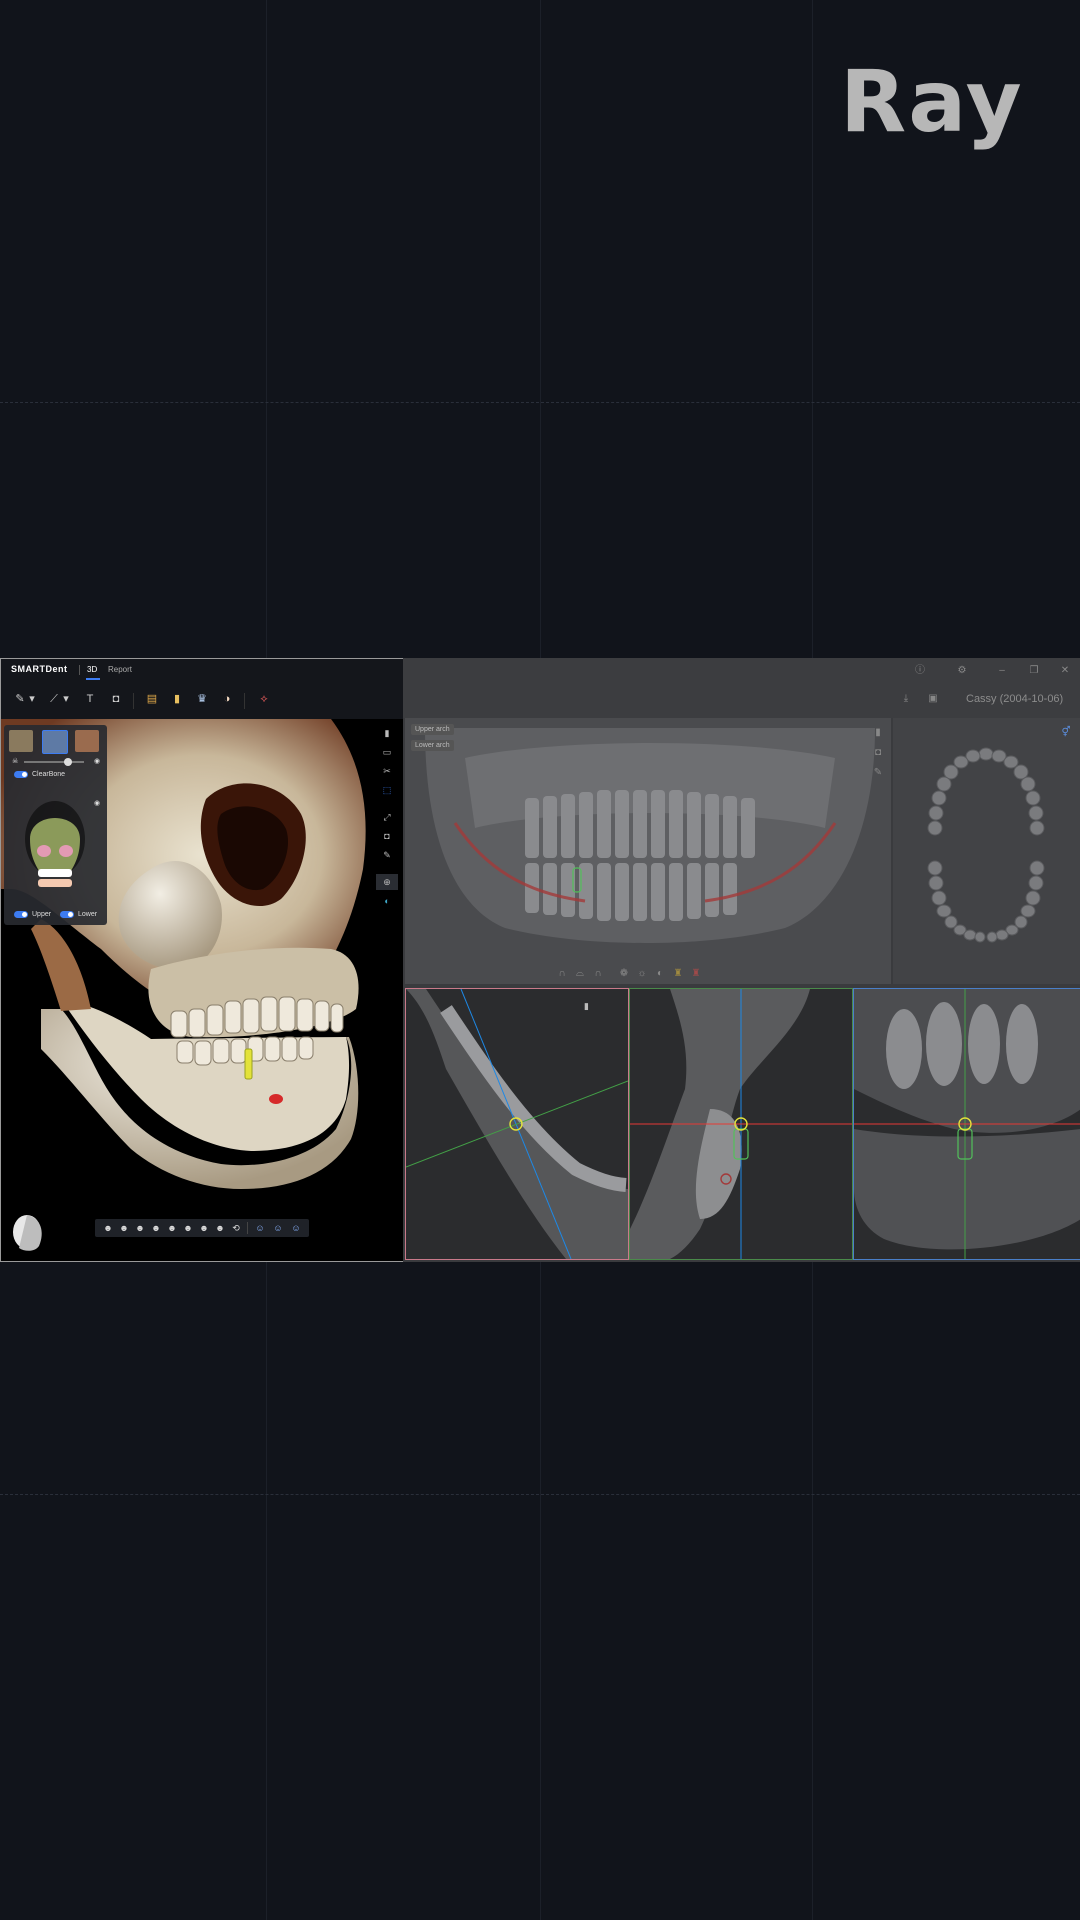 The width and height of the screenshot is (1080, 1920). I want to click on clip-icon: ◐, so click(387, 901).